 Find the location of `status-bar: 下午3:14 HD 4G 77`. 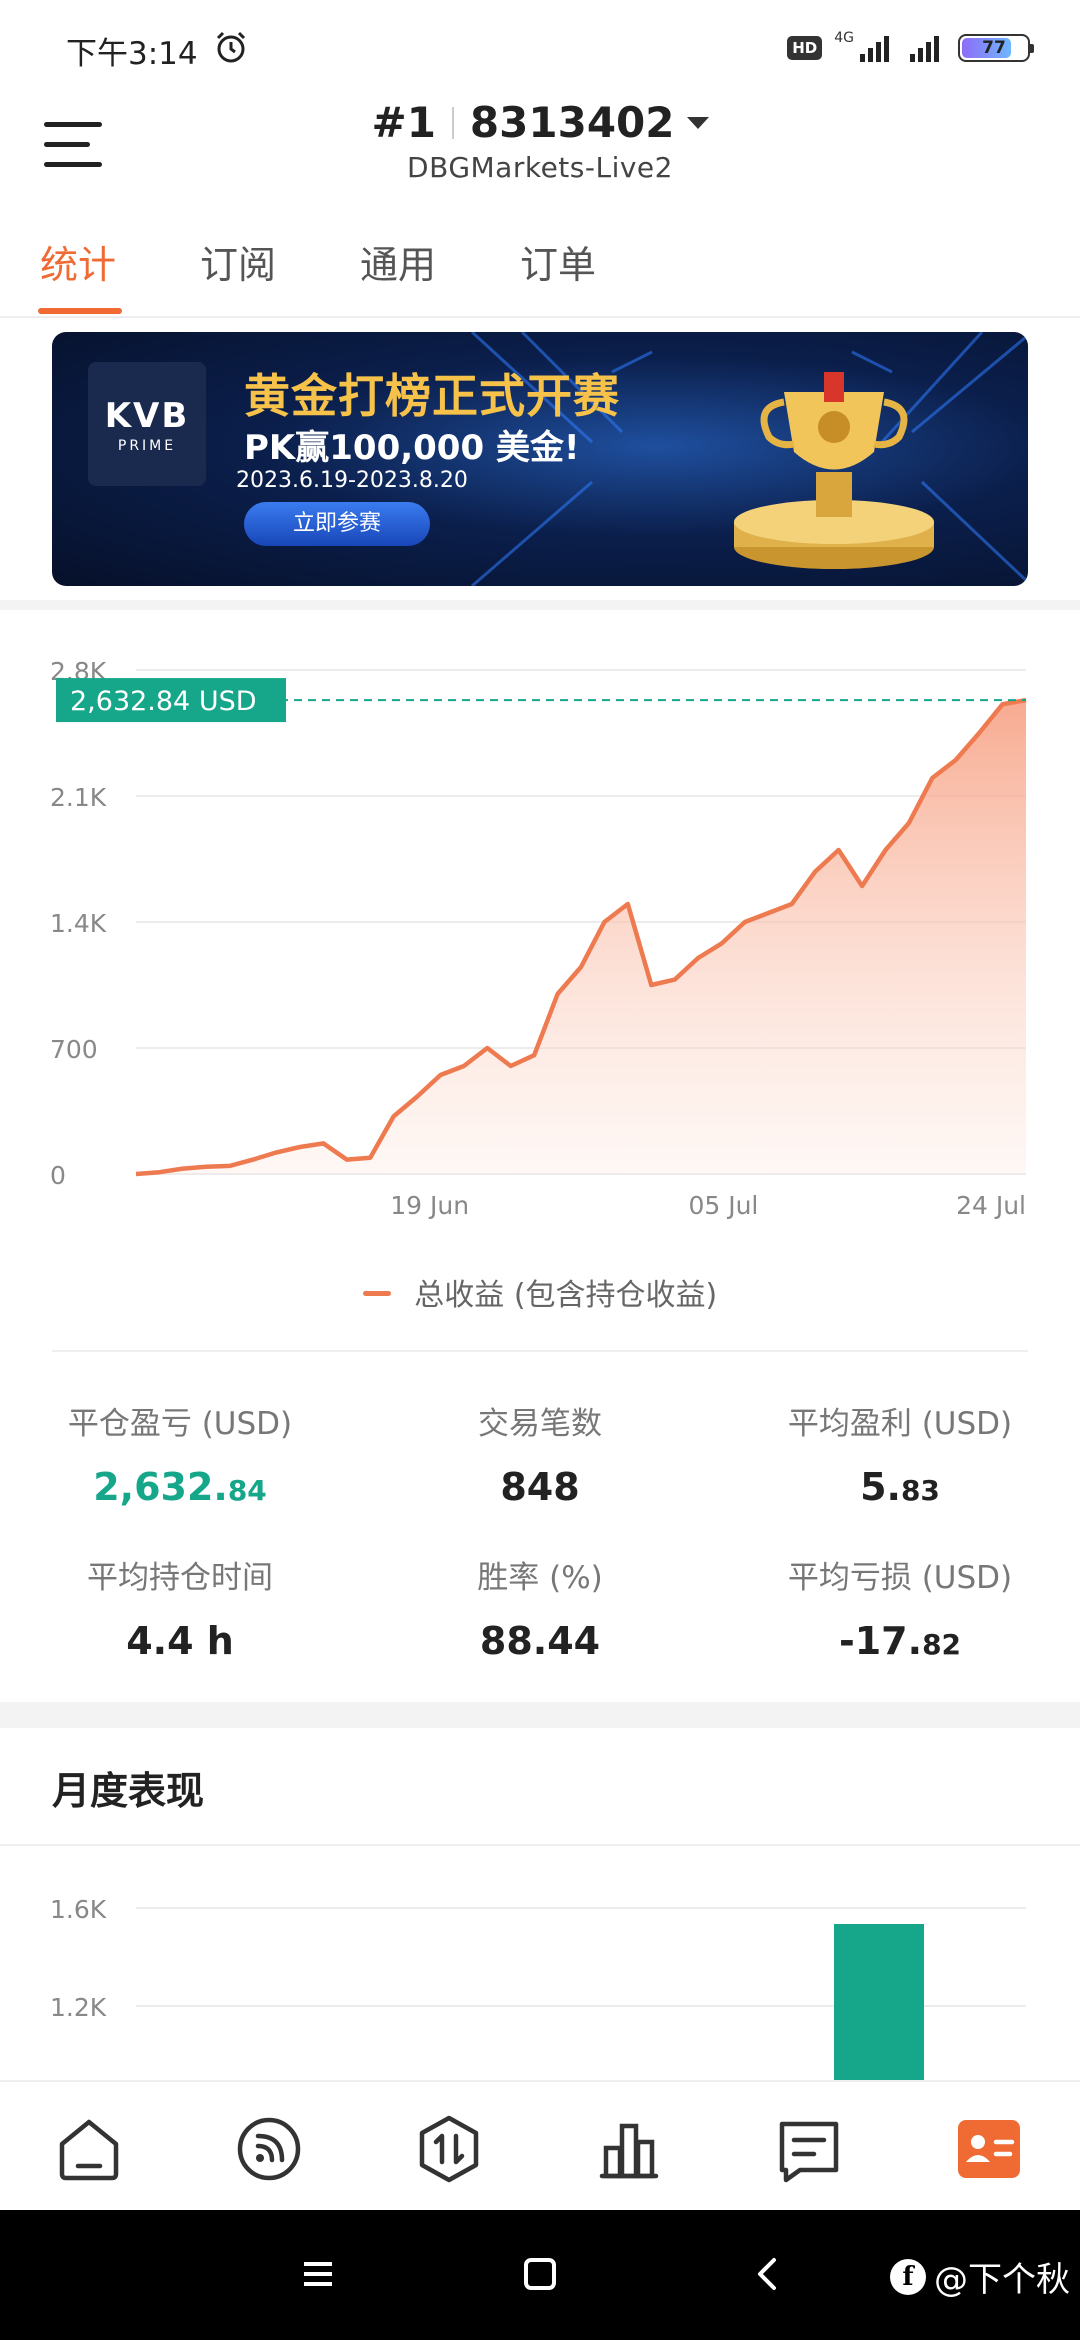

status-bar: 下午3:14 HD 4G 77 is located at coordinates (540, 48).